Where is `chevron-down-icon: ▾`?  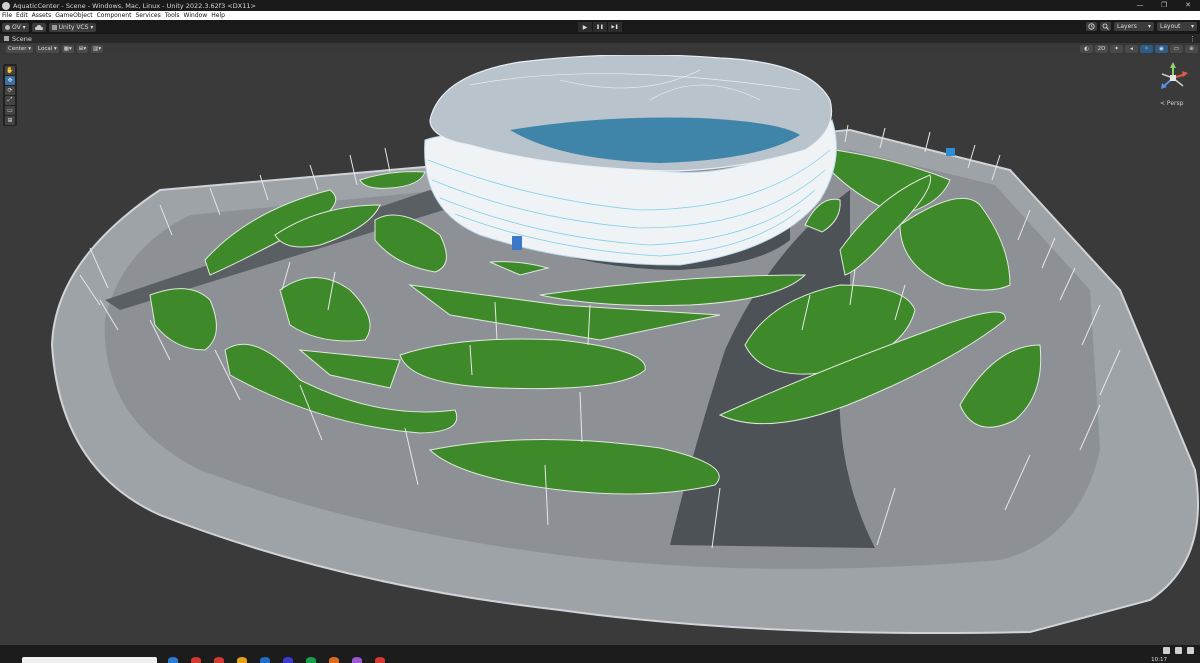
chevron-down-icon: ▾ is located at coordinates (1149, 26).